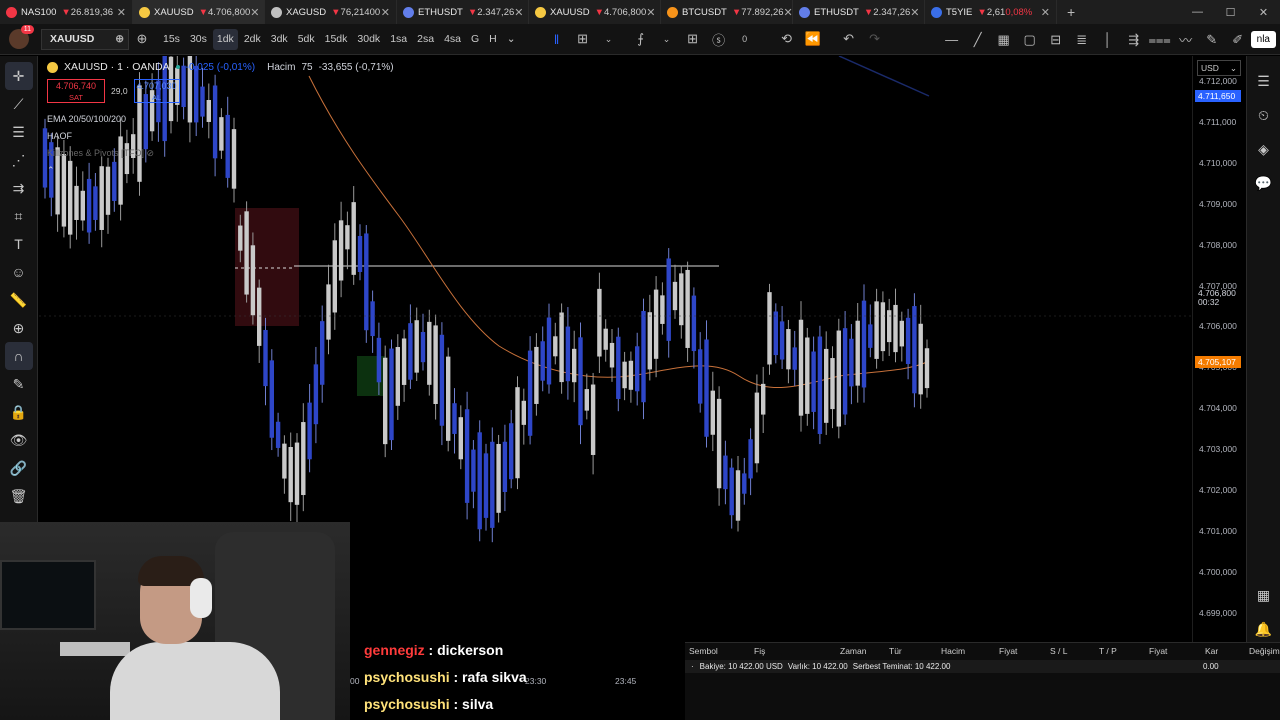  Describe the element at coordinates (1219, 68) in the screenshot. I see `currency-selector: USD ⌄` at that location.